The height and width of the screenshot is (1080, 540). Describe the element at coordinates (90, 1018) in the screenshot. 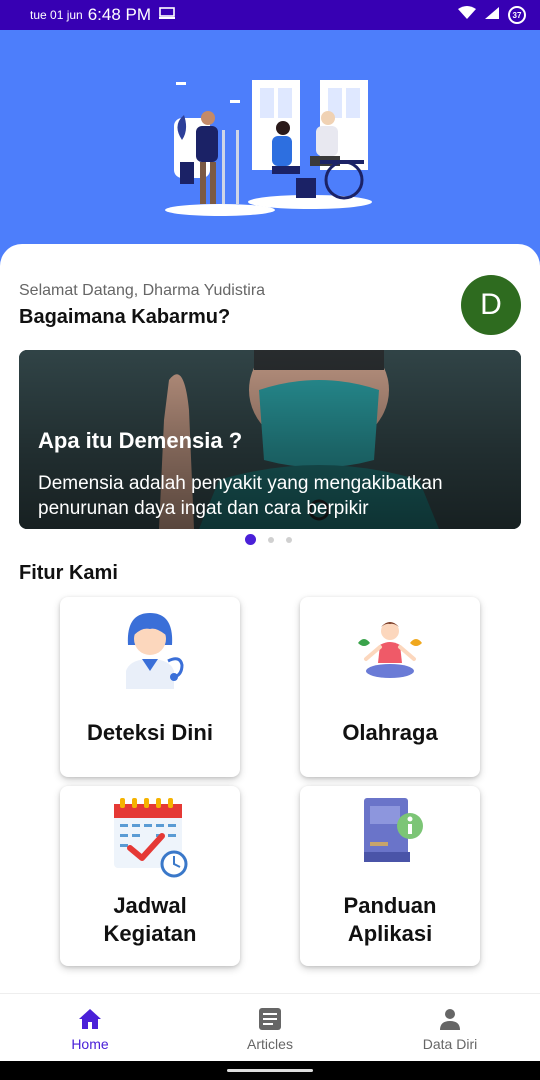

I see `home-icon` at that location.